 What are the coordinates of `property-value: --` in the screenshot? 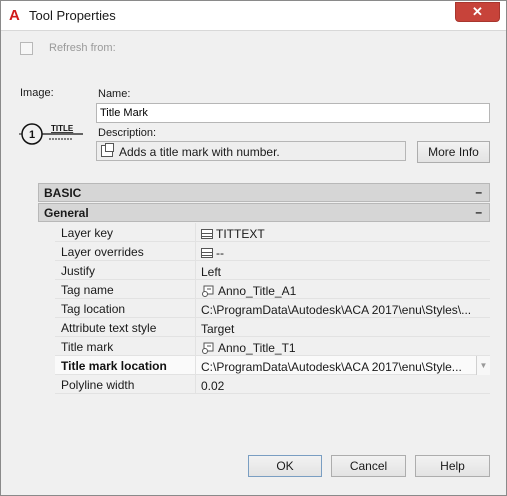 It's located at (220, 252).